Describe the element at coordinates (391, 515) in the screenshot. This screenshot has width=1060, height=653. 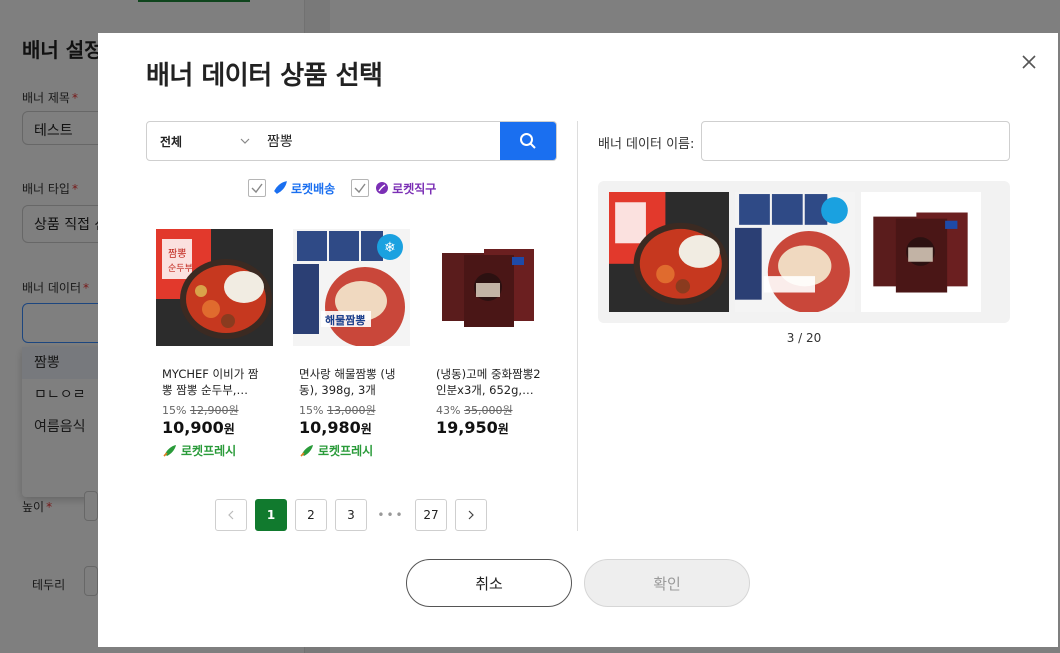
I see `pagination-ellipsis: •••` at that location.